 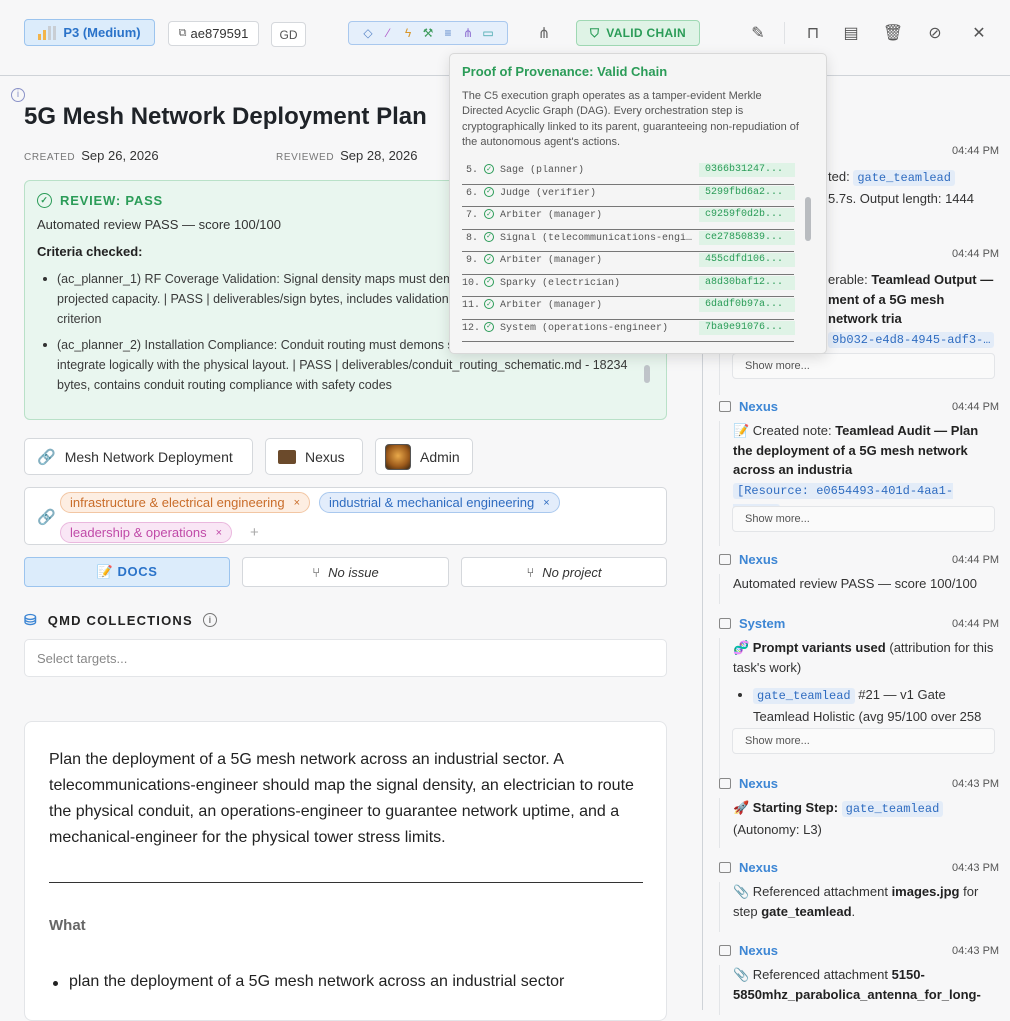 What do you see at coordinates (138, 456) in the screenshot?
I see `project-chip: 🔗 Mesh Network Deployment` at bounding box center [138, 456].